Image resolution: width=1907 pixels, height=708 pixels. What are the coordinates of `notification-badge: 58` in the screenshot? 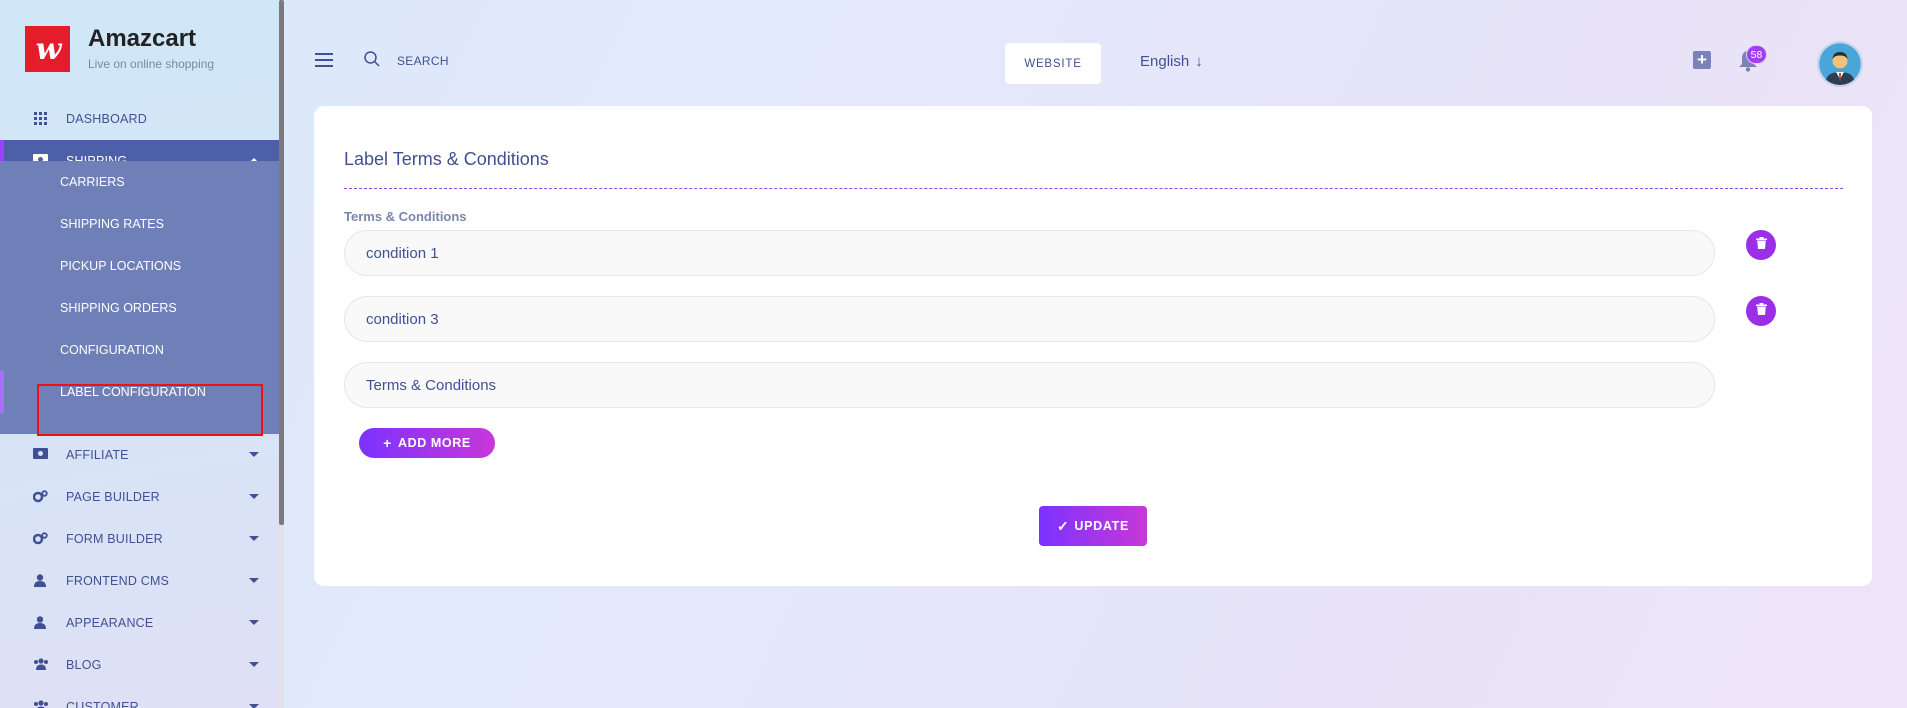 It's located at (1756, 54).